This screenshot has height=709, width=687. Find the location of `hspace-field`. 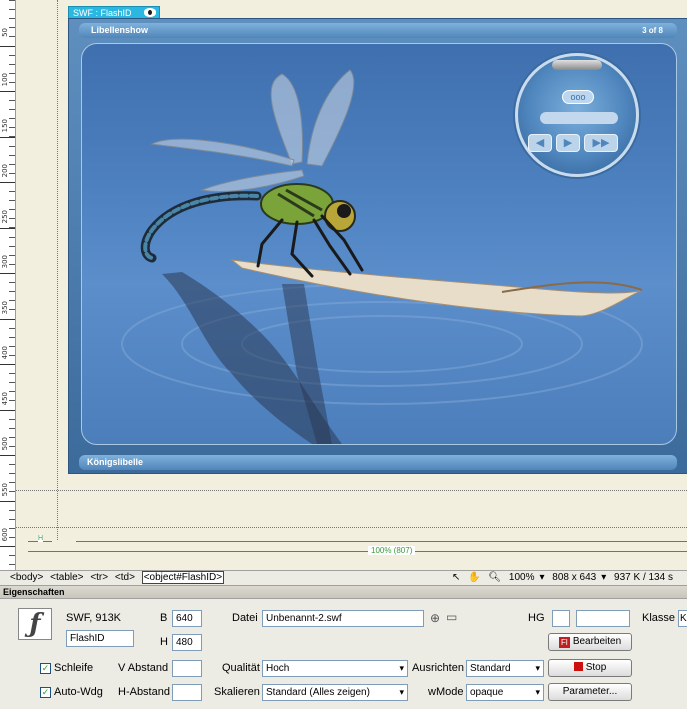

hspace-field is located at coordinates (187, 692).